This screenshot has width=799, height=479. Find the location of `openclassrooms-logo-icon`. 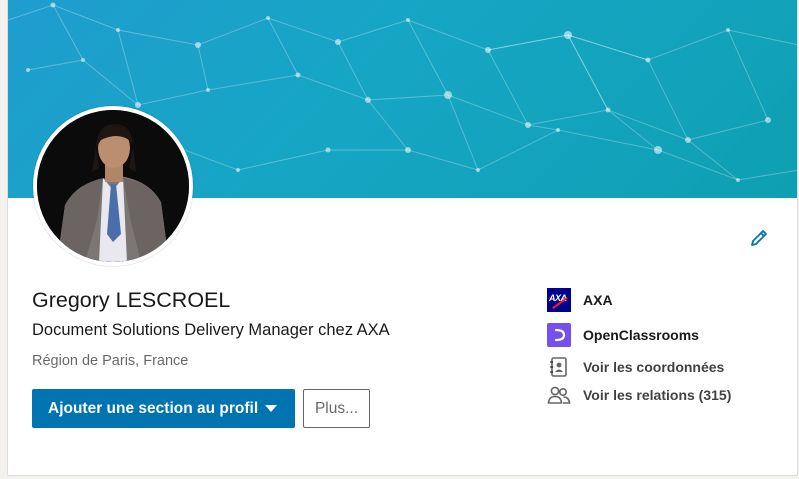

openclassrooms-logo-icon is located at coordinates (559, 335).